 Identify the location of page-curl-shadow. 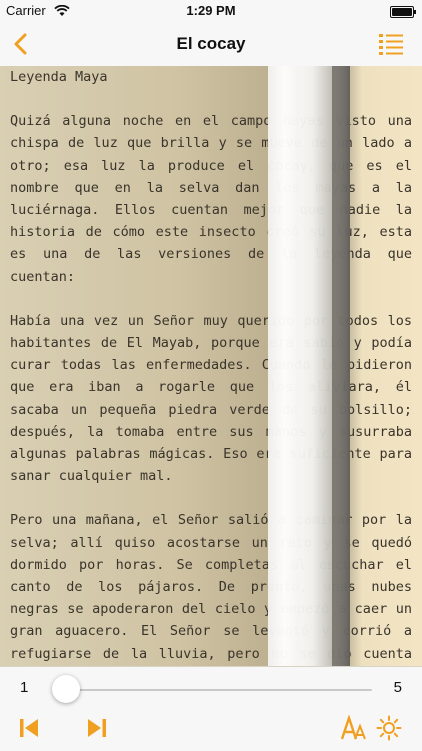
(347, 366).